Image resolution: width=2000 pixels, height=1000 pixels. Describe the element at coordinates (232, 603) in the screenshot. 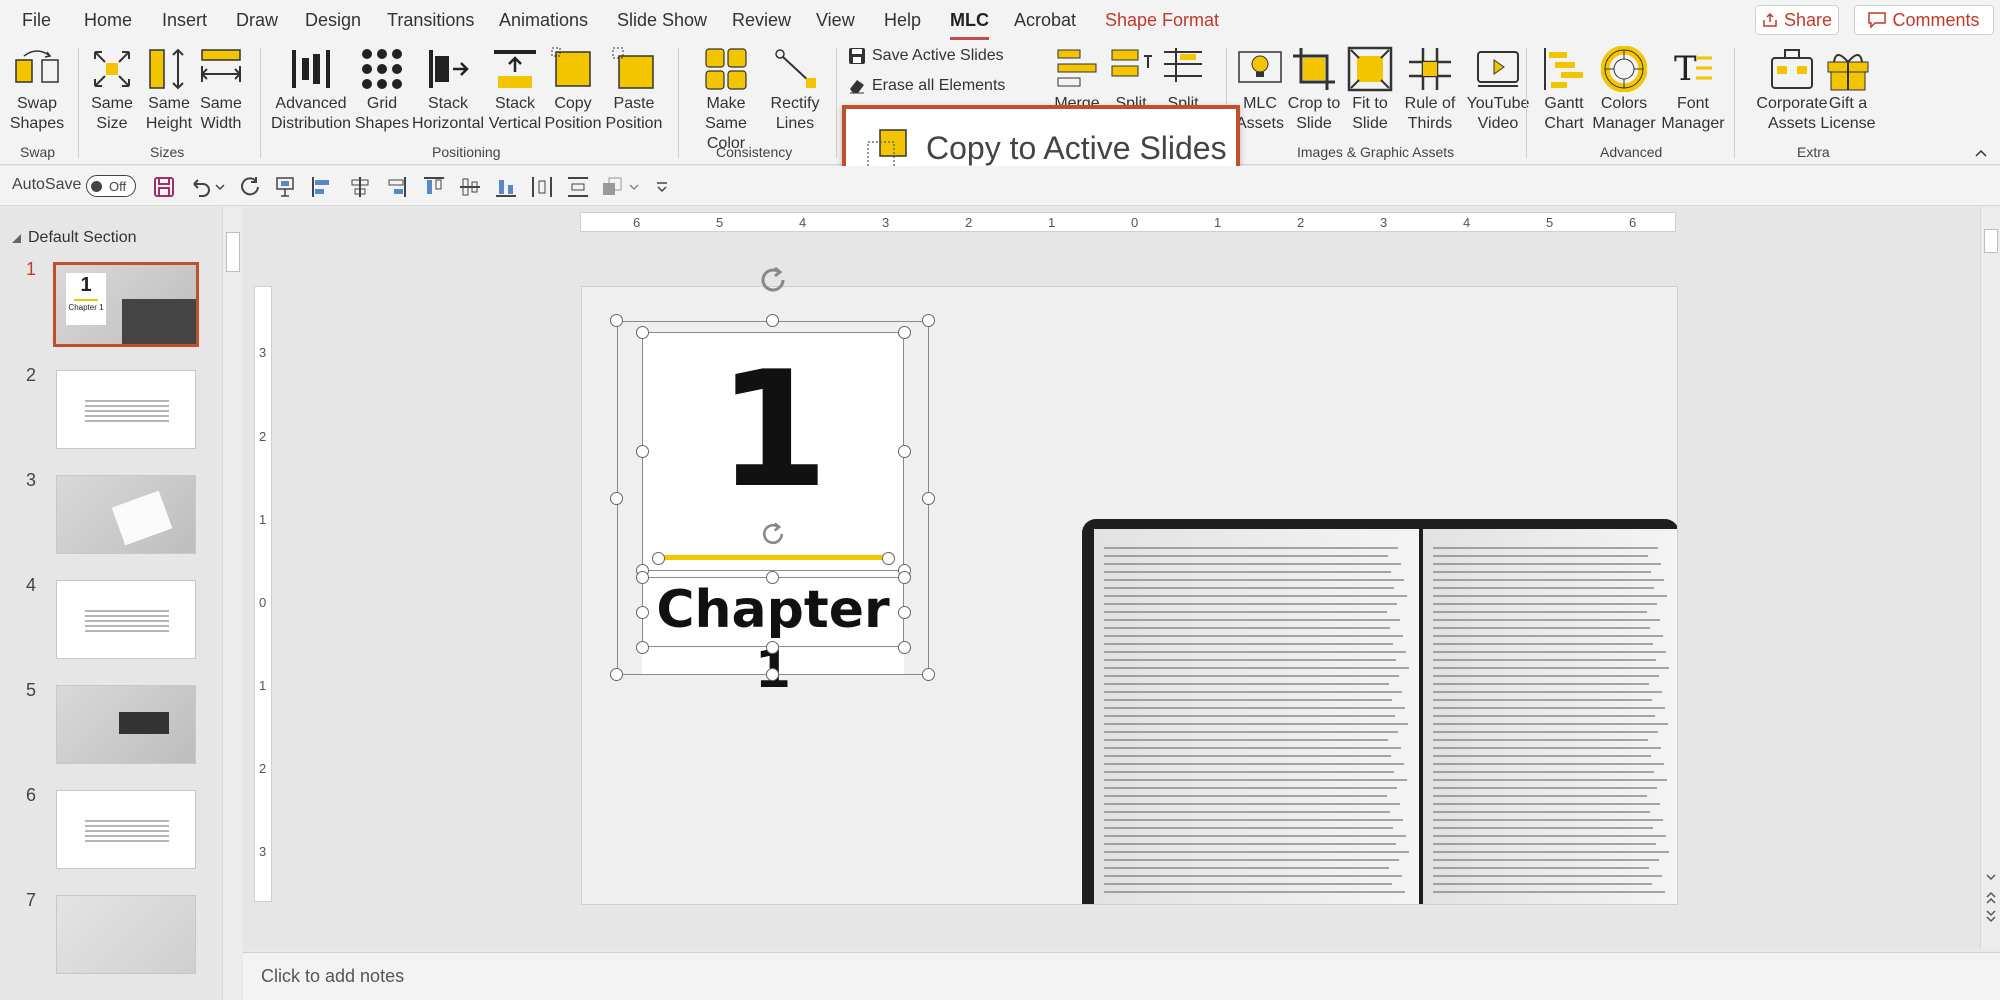

I see `thumbnail-scrollbar` at that location.